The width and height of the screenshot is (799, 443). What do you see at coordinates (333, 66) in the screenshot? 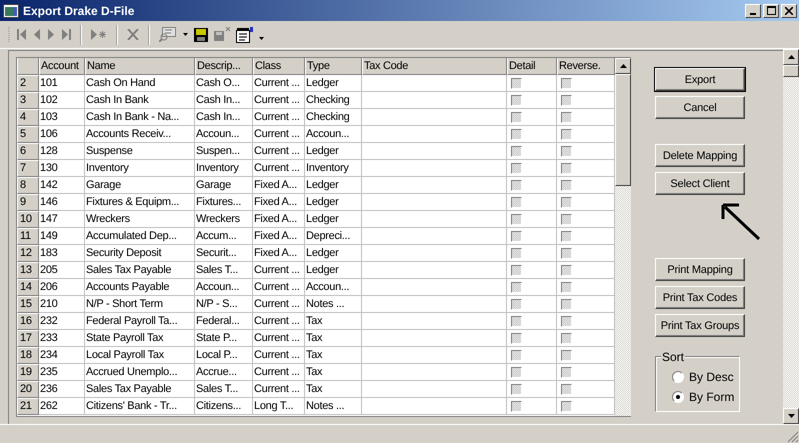
I see `column-header: Type` at bounding box center [333, 66].